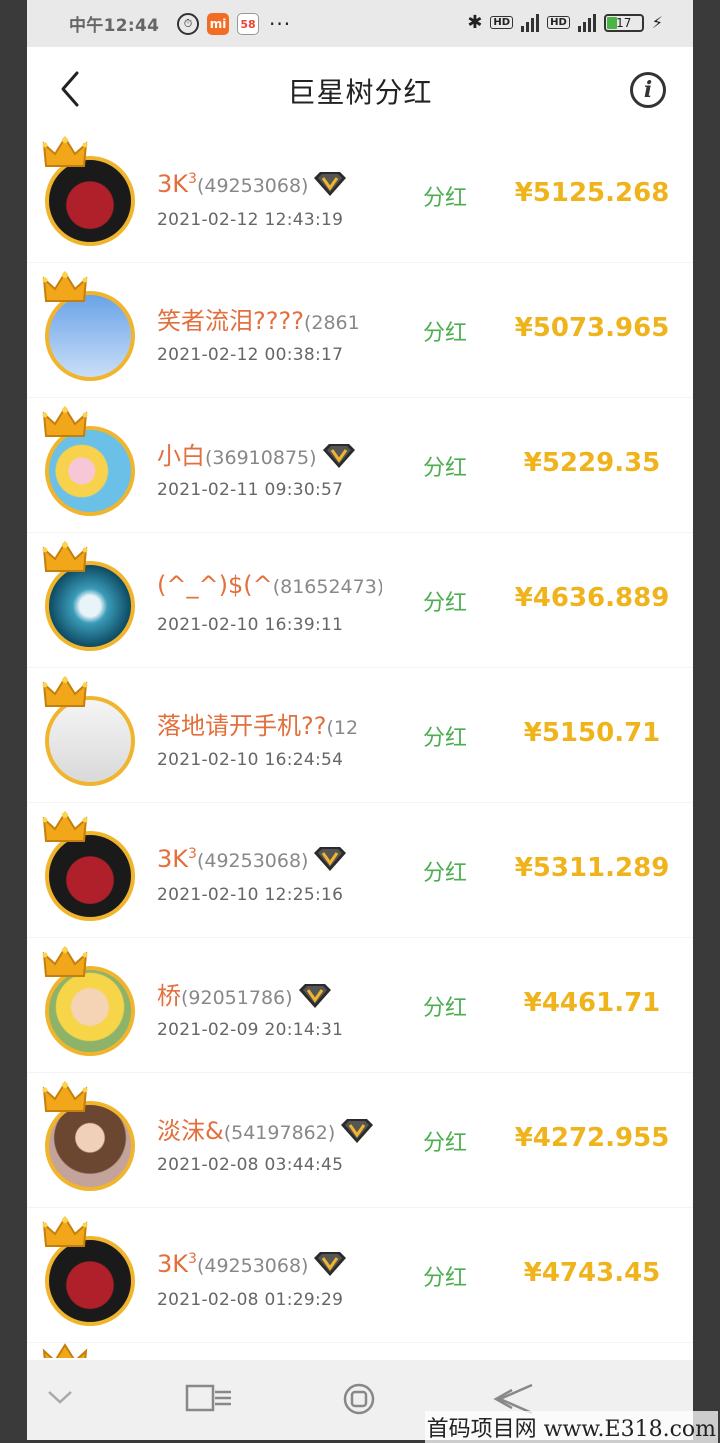 The image size is (720, 1443). Describe the element at coordinates (234, 24) in the screenshot. I see `status-left-icons: ⏱ mi 58 ···` at that location.